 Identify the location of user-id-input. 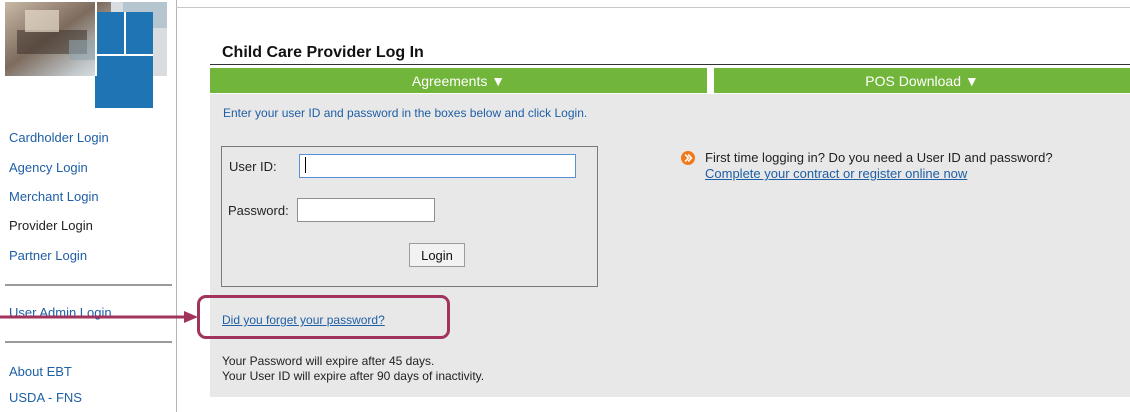
(437, 166).